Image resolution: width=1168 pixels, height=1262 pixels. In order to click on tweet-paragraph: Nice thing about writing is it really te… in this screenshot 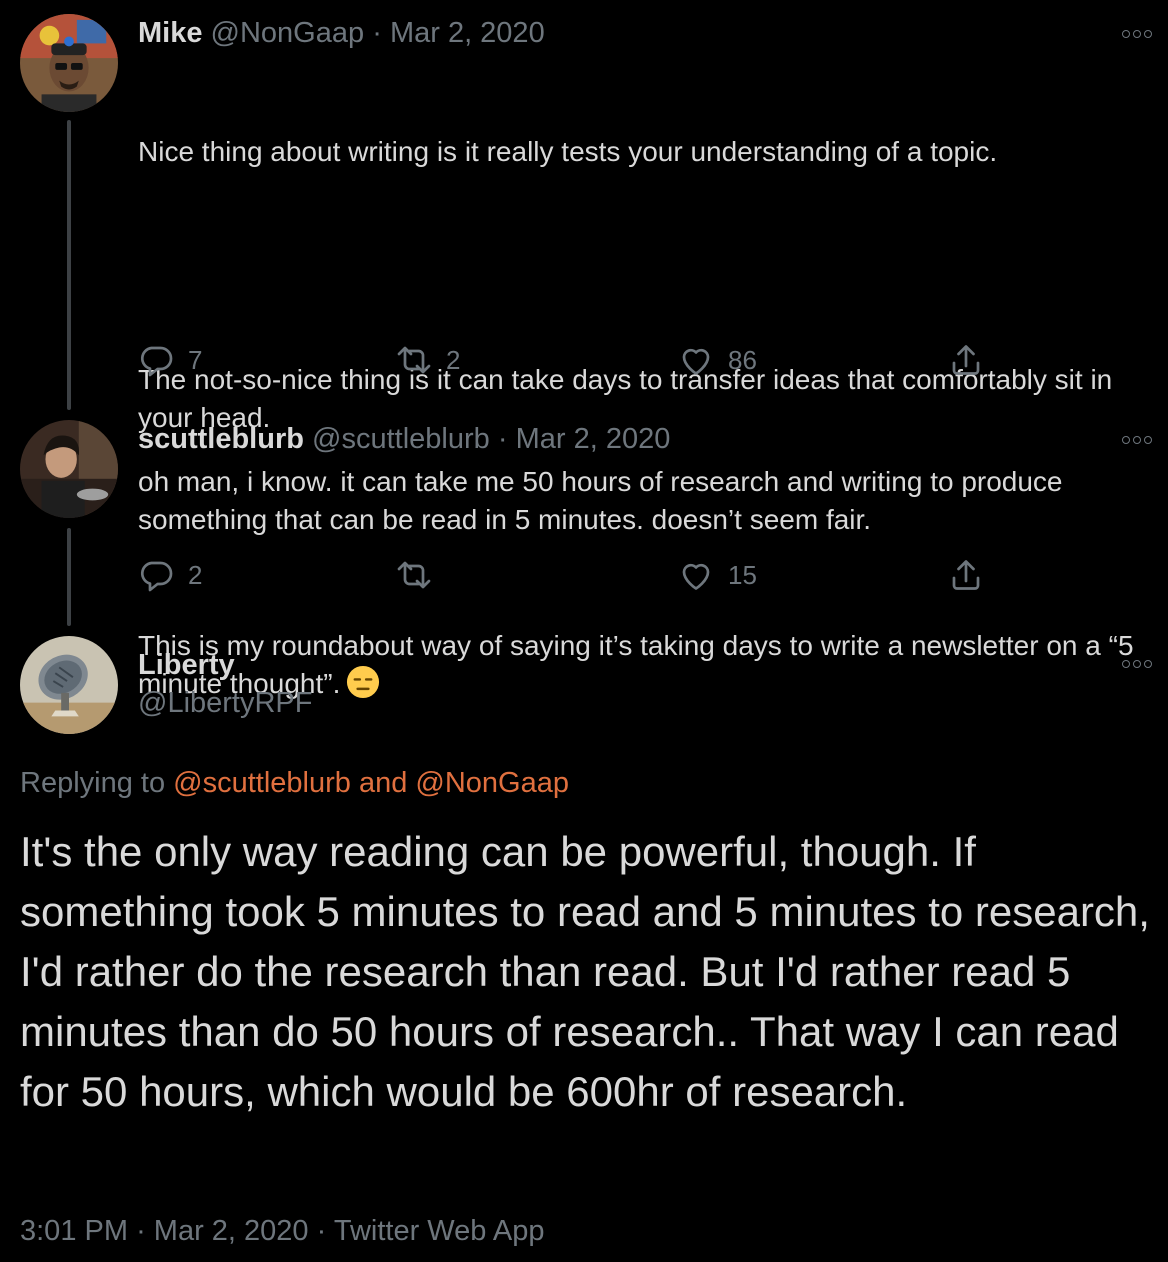, I will do `click(568, 151)`.